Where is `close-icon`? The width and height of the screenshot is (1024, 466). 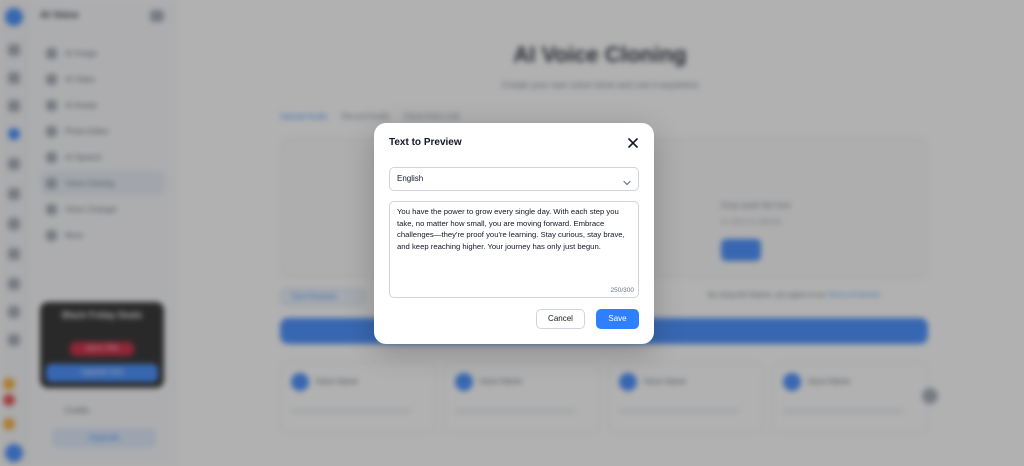
close-icon is located at coordinates (633, 143).